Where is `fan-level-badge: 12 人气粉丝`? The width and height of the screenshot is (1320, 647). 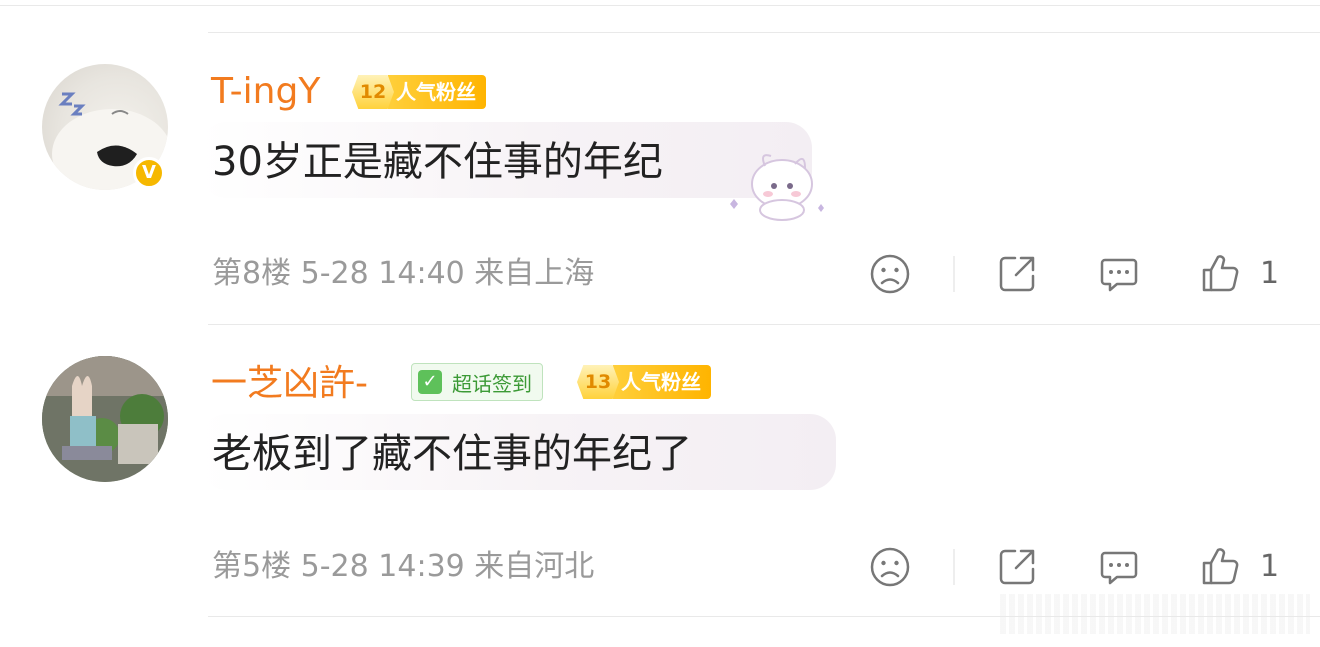 fan-level-badge: 12 人气粉丝 is located at coordinates (419, 92).